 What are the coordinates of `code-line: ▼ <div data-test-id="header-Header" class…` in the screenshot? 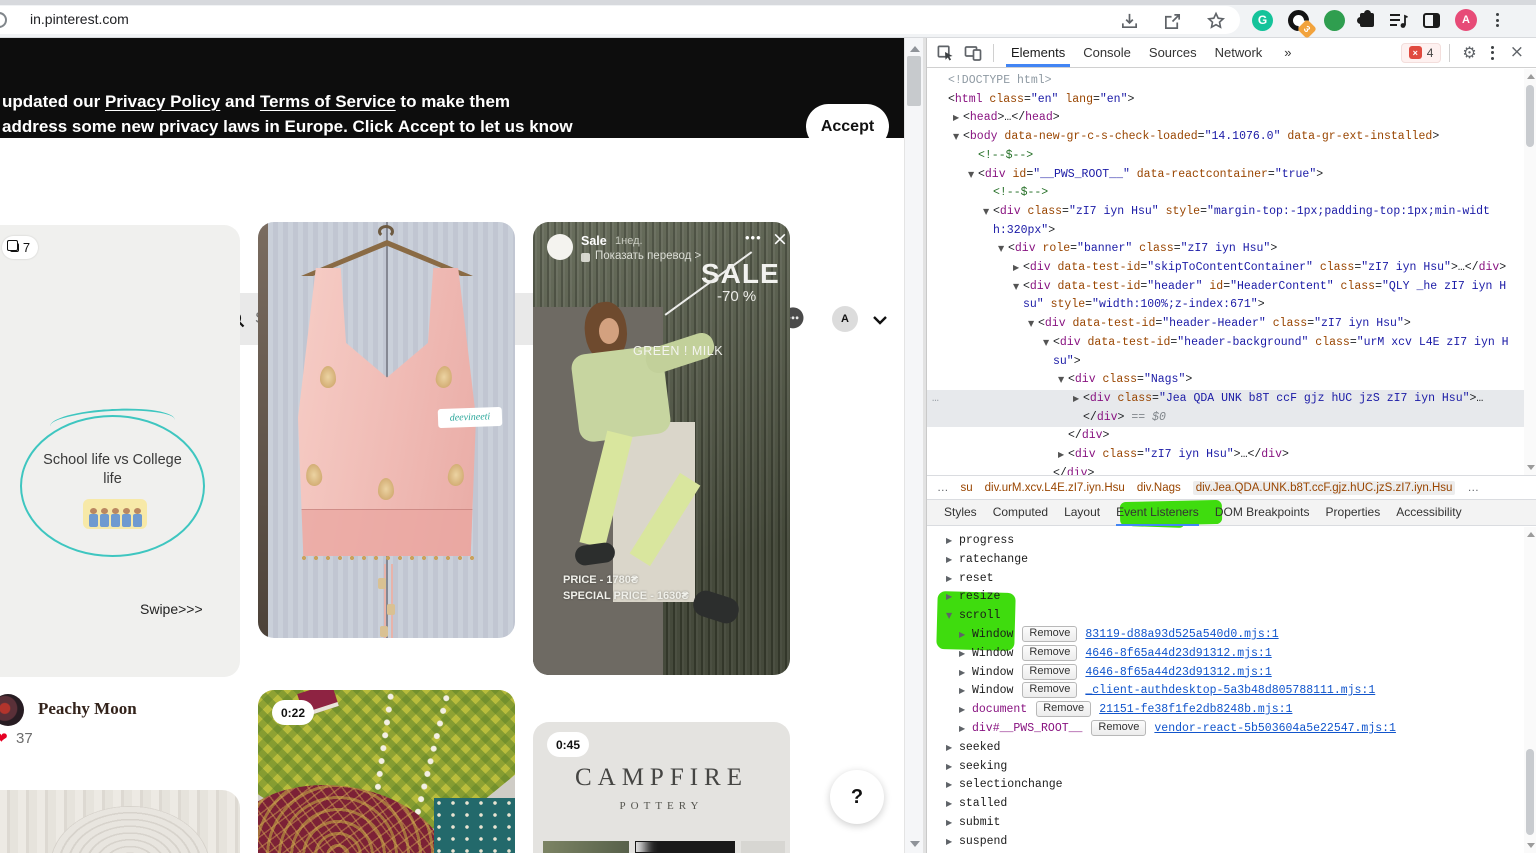 It's located at (1226, 324).